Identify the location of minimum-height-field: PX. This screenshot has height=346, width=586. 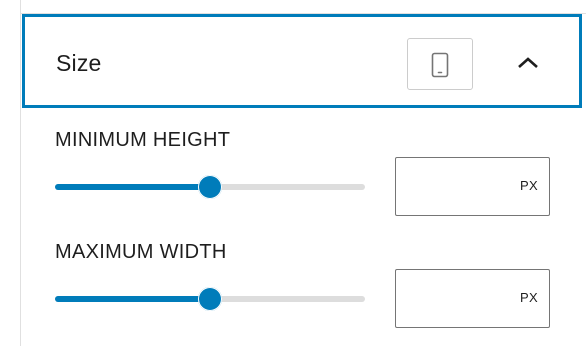
(472, 186).